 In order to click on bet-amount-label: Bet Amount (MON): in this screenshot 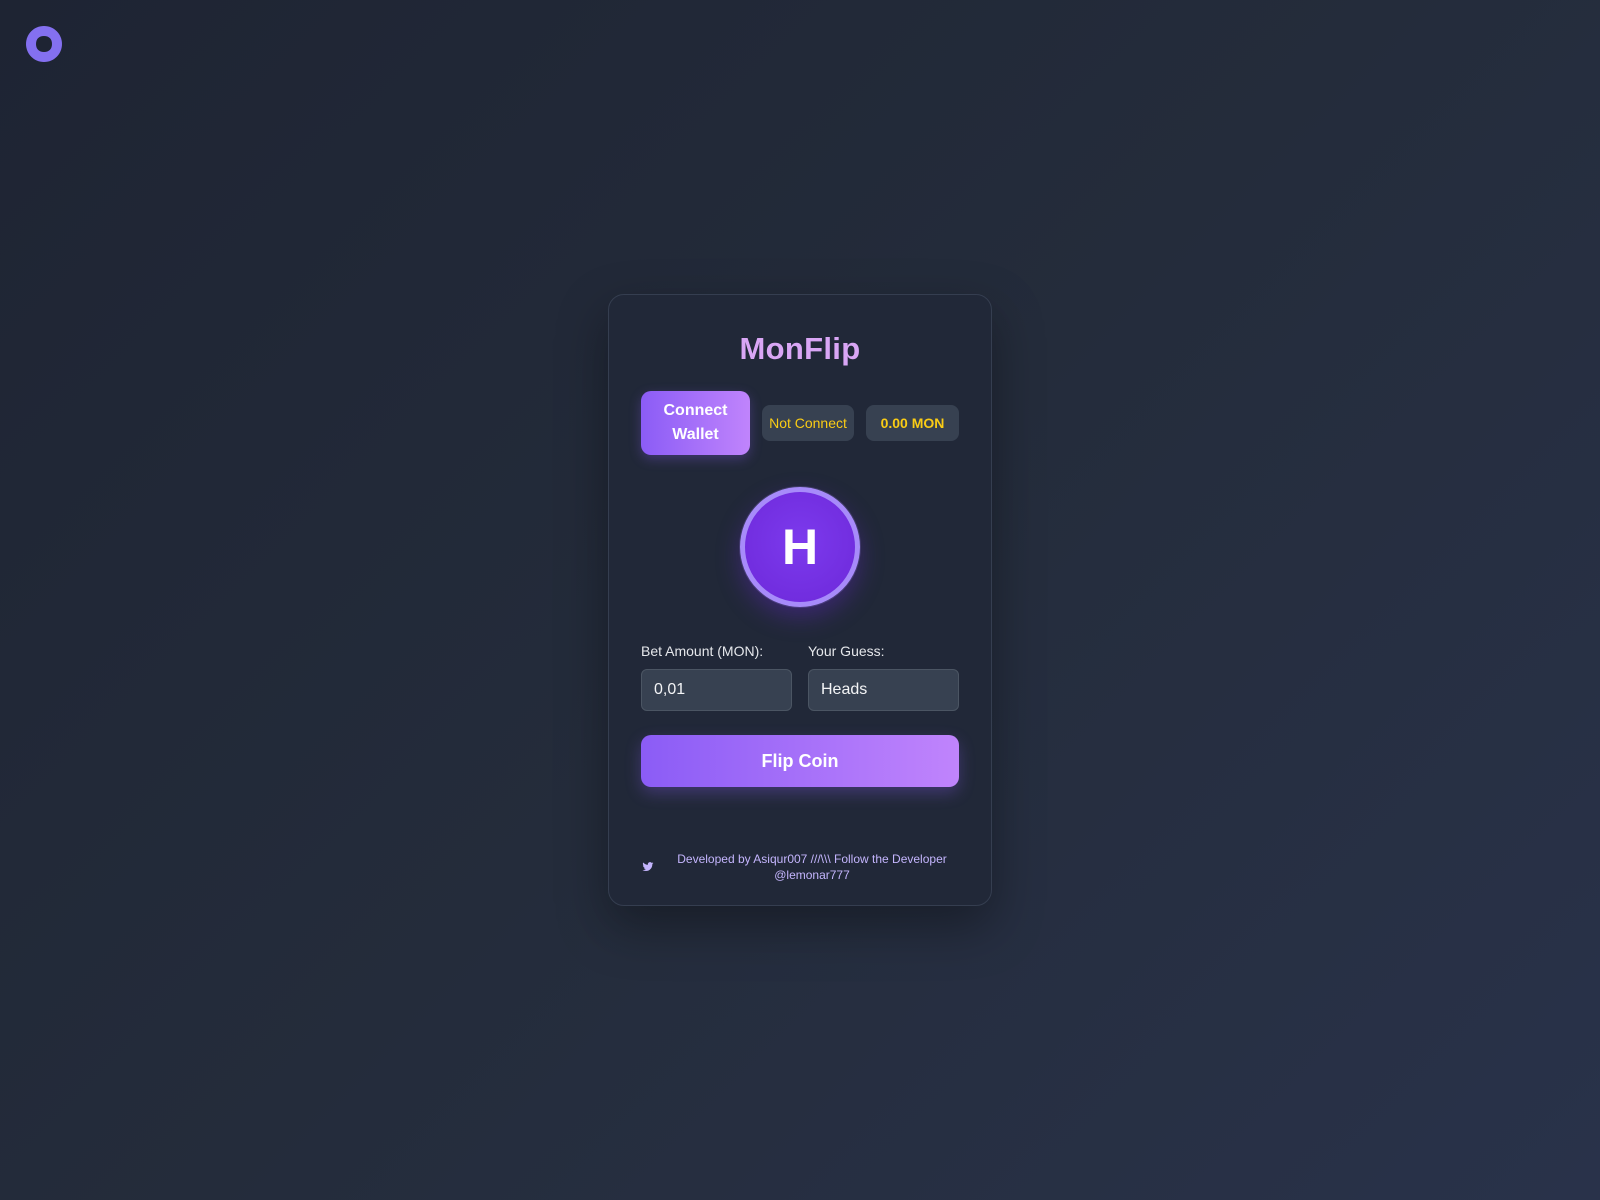, I will do `click(702, 651)`.